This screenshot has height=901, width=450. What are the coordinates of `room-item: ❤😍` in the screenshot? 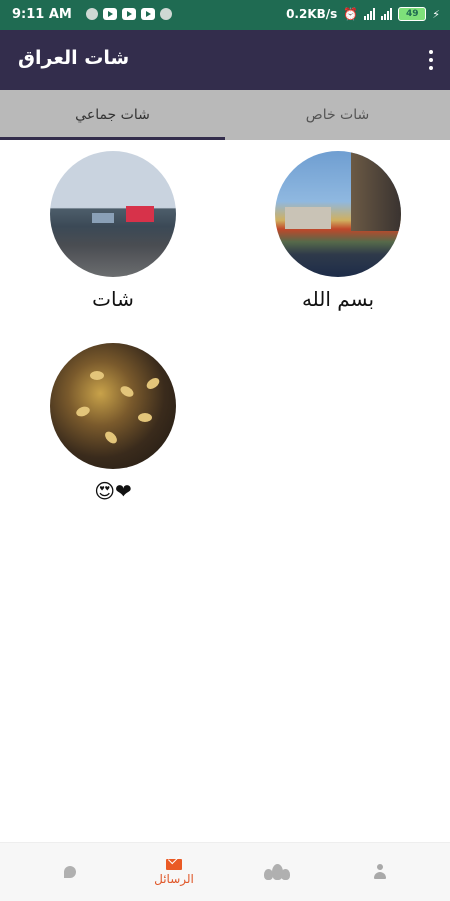 It's located at (113, 423).